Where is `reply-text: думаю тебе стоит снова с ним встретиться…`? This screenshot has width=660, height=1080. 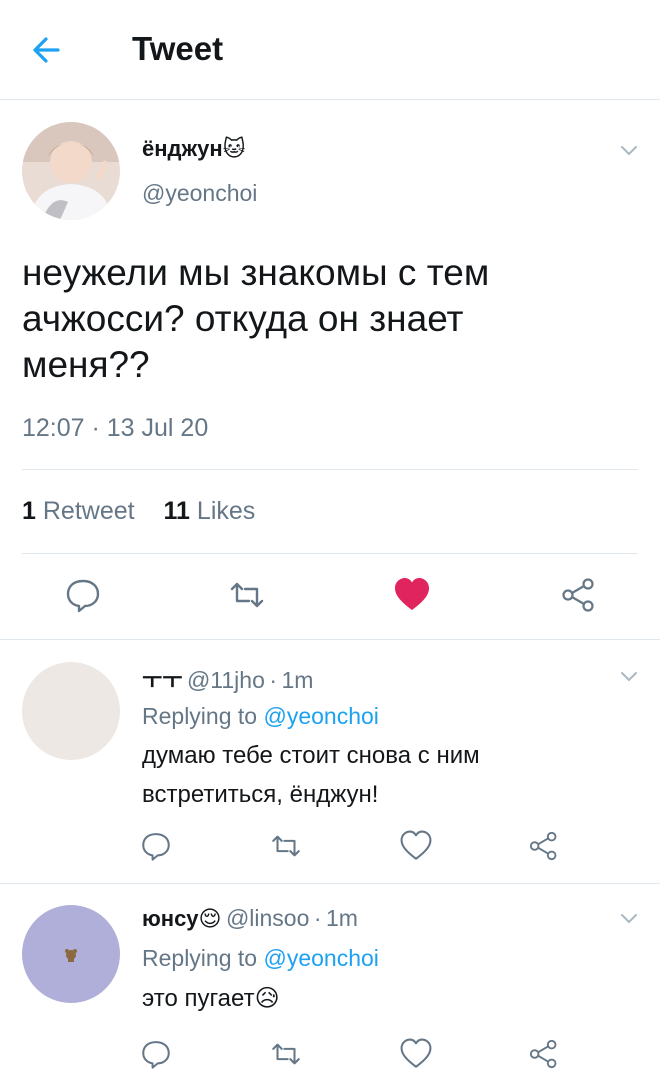 reply-text: думаю тебе стоит снова с ним встретиться… is located at coordinates (311, 775).